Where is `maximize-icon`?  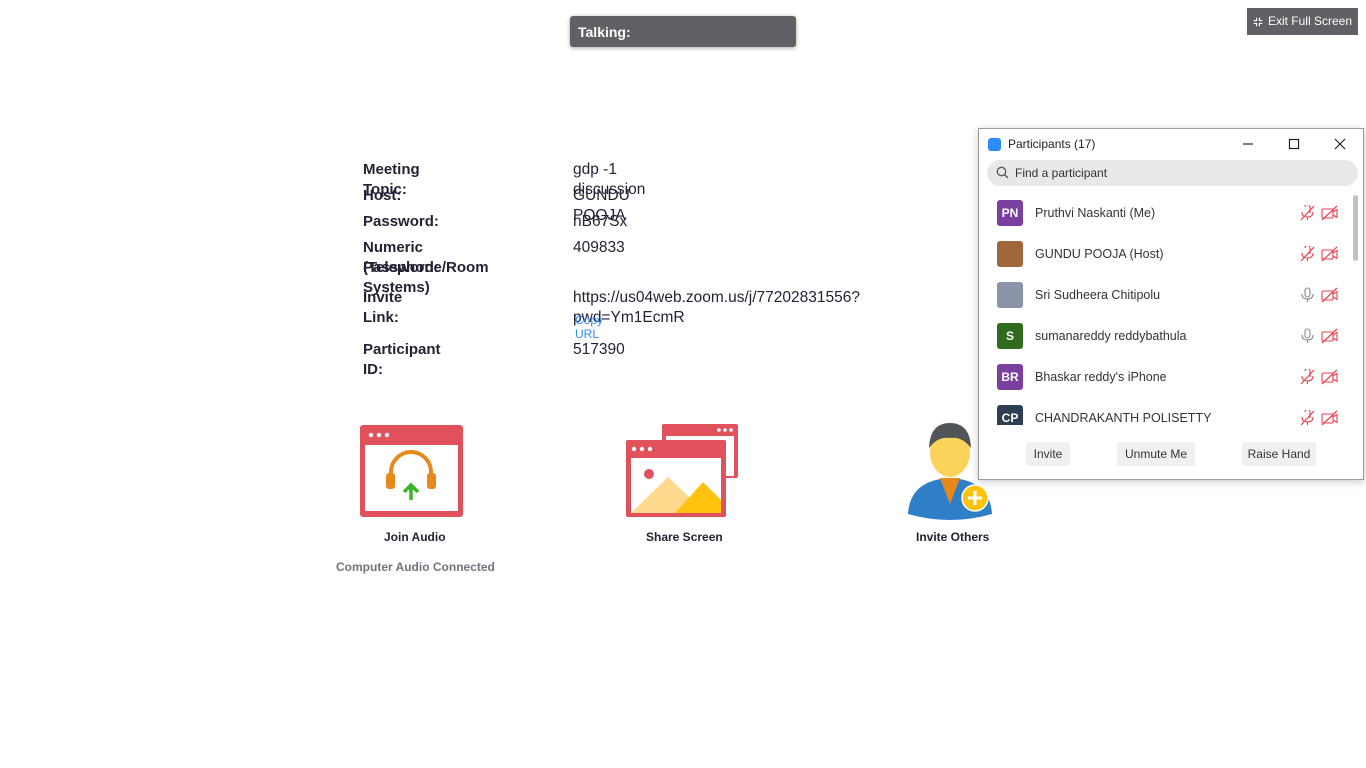
maximize-icon is located at coordinates (1294, 144).